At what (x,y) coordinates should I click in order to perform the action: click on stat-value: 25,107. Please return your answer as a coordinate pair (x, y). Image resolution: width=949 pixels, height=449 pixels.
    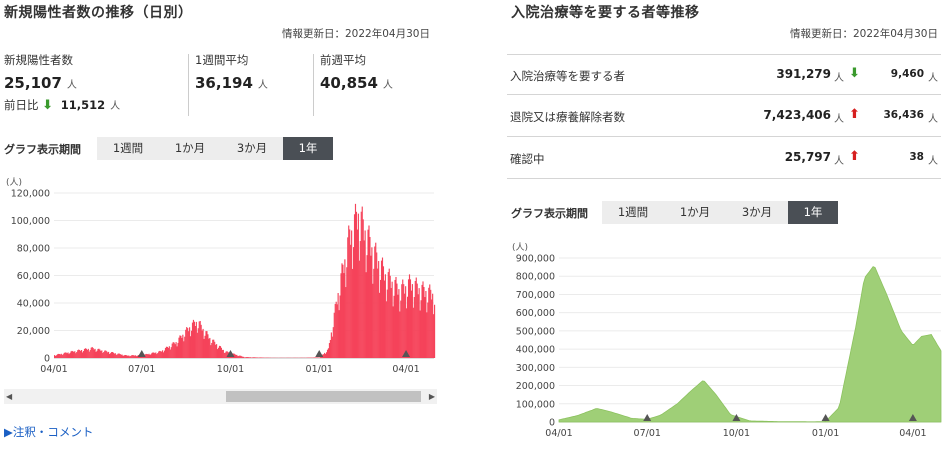
    Looking at the image, I should click on (33, 83).